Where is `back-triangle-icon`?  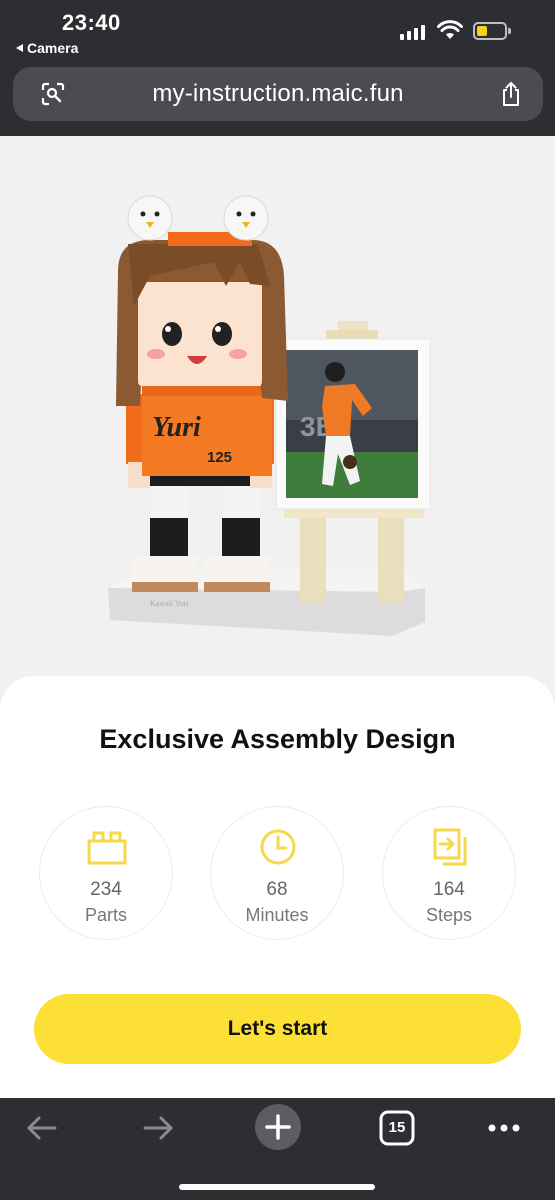
back-triangle-icon is located at coordinates (19, 48).